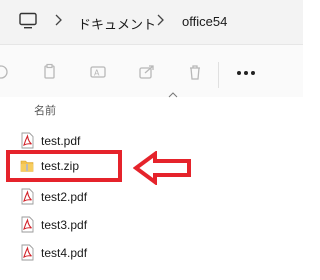 Image resolution: width=320 pixels, height=280 pixels. What do you see at coordinates (173, 95) in the screenshot?
I see `sort-up-icon` at bounding box center [173, 95].